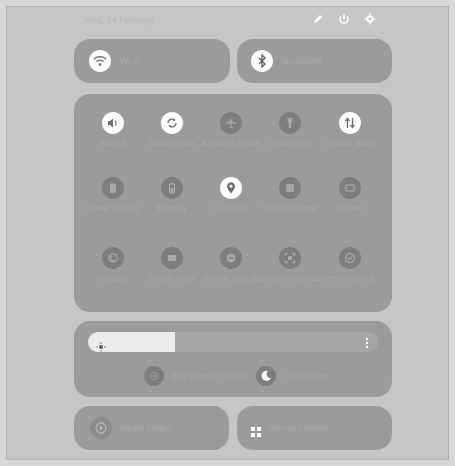 This screenshot has width=455, height=466. Describe the element at coordinates (113, 278) in the screenshot. I see `tile-label: Hotspot` at that location.